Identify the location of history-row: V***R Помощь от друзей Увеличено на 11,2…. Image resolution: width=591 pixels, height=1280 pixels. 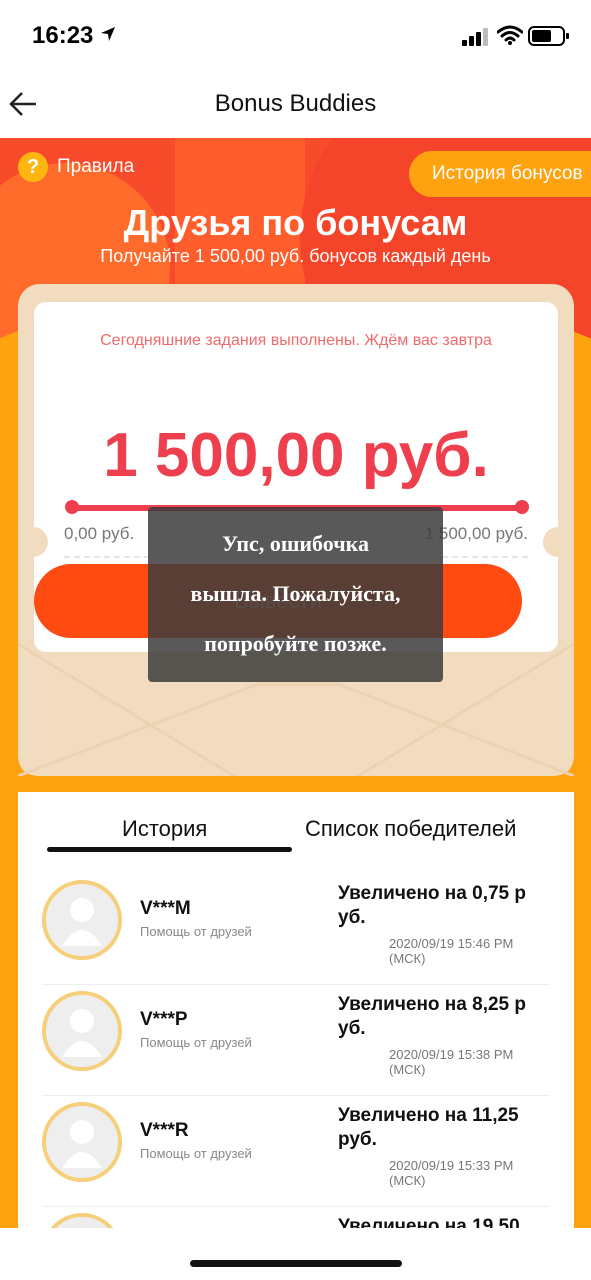
(296, 1151).